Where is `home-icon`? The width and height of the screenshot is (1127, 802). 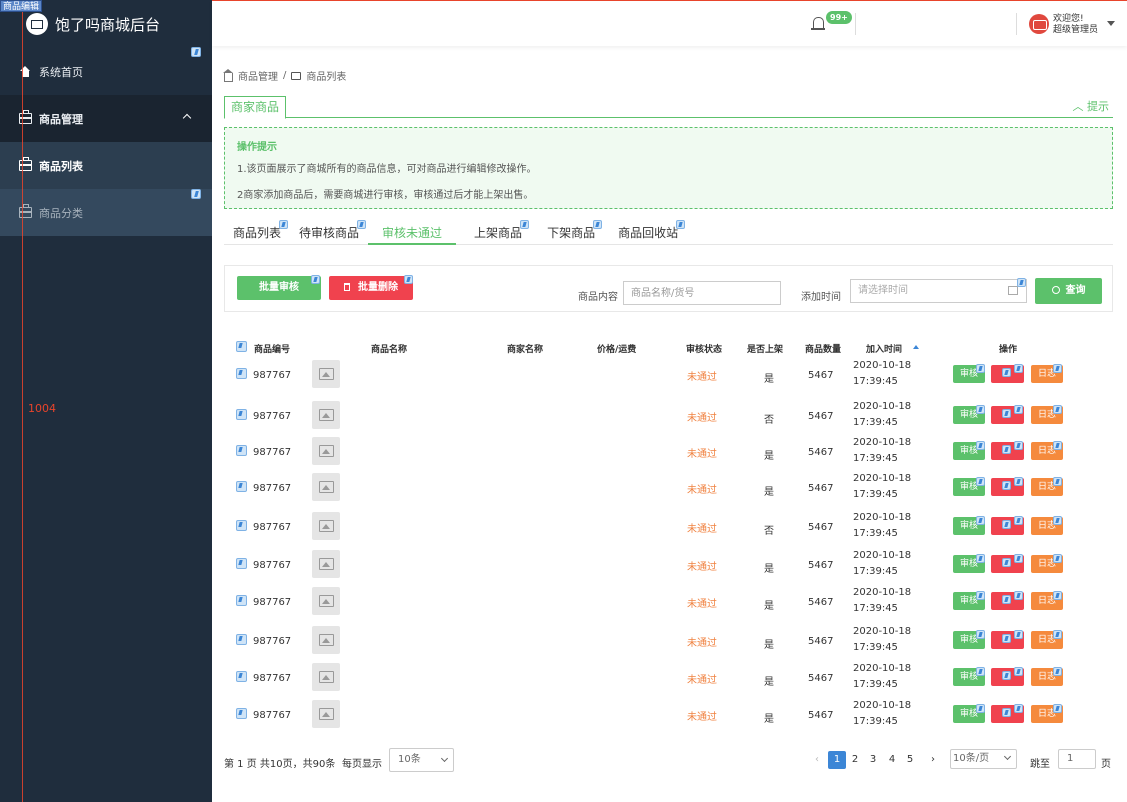 home-icon is located at coordinates (25, 71).